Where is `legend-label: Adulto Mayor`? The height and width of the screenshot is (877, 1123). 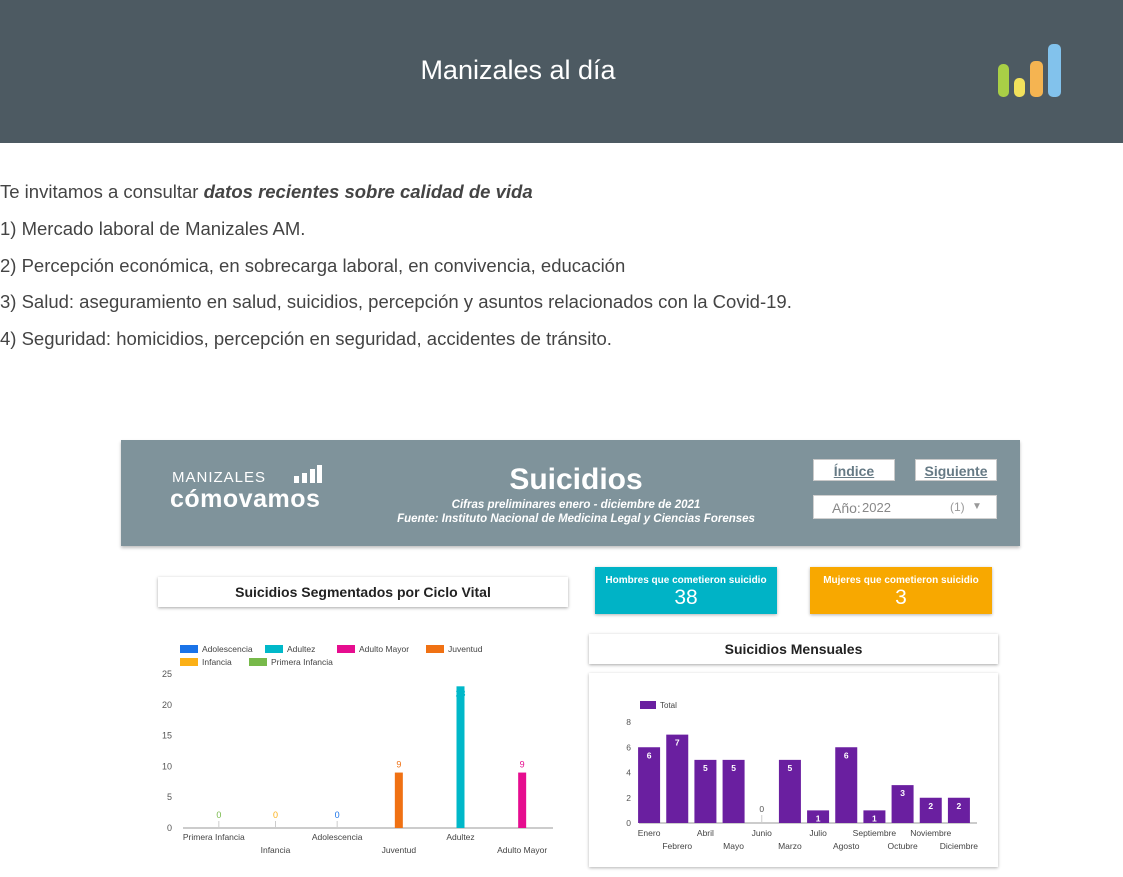
legend-label: Adulto Mayor is located at coordinates (384, 649).